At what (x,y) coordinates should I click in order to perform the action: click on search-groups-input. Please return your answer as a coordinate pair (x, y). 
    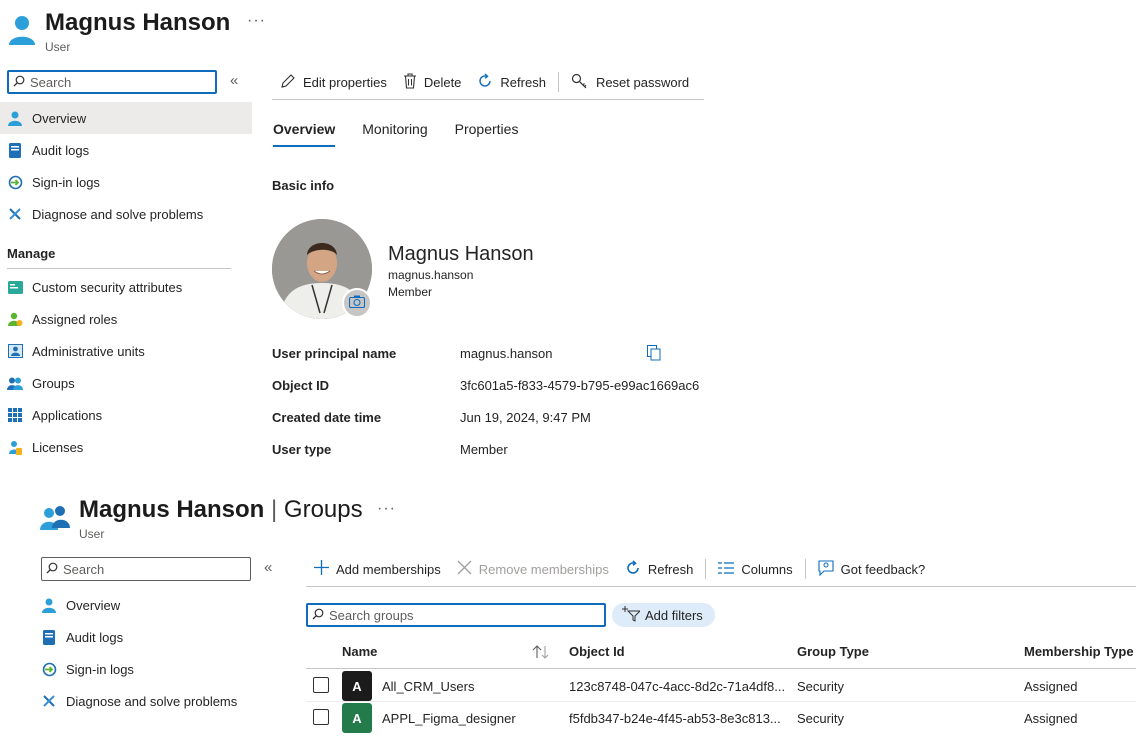
    Looking at the image, I should click on (456, 615).